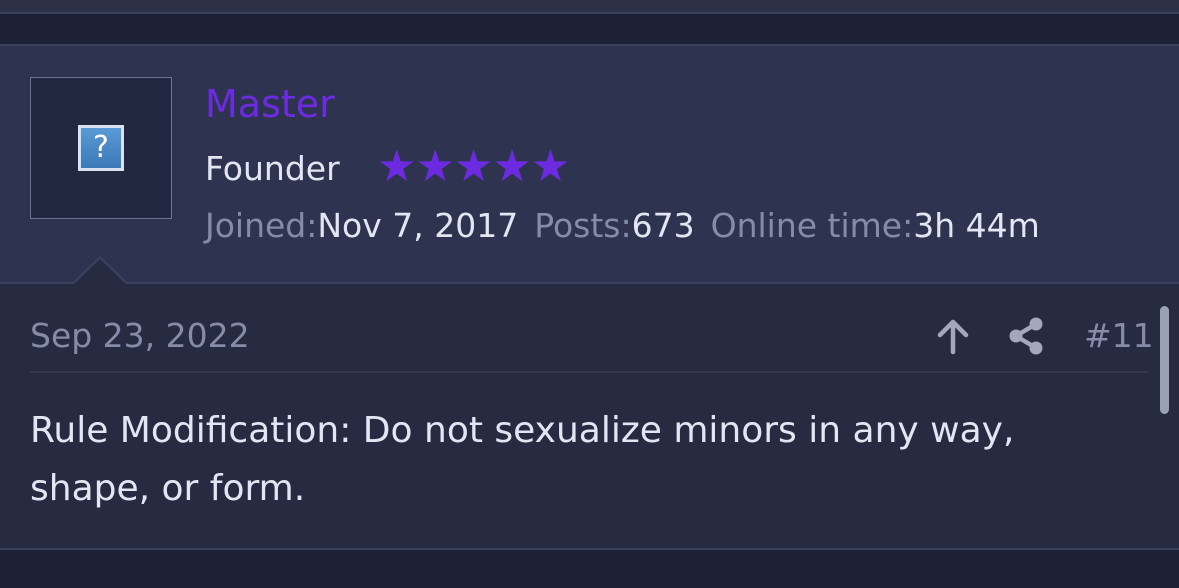 Image resolution: width=1179 pixels, height=588 pixels. I want to click on share-icon, so click(1026, 336).